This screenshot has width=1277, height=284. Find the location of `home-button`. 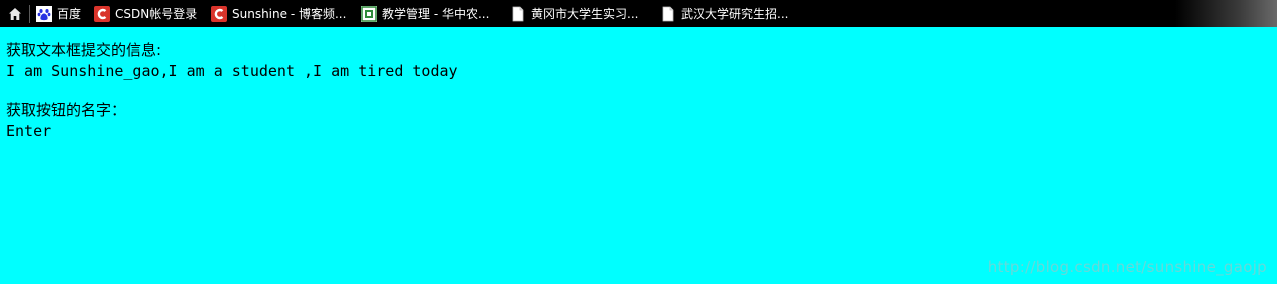

home-button is located at coordinates (15, 13).